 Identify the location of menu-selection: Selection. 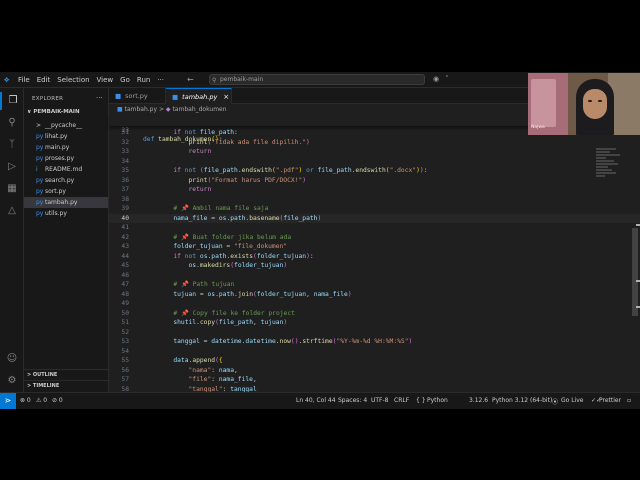
(73, 80).